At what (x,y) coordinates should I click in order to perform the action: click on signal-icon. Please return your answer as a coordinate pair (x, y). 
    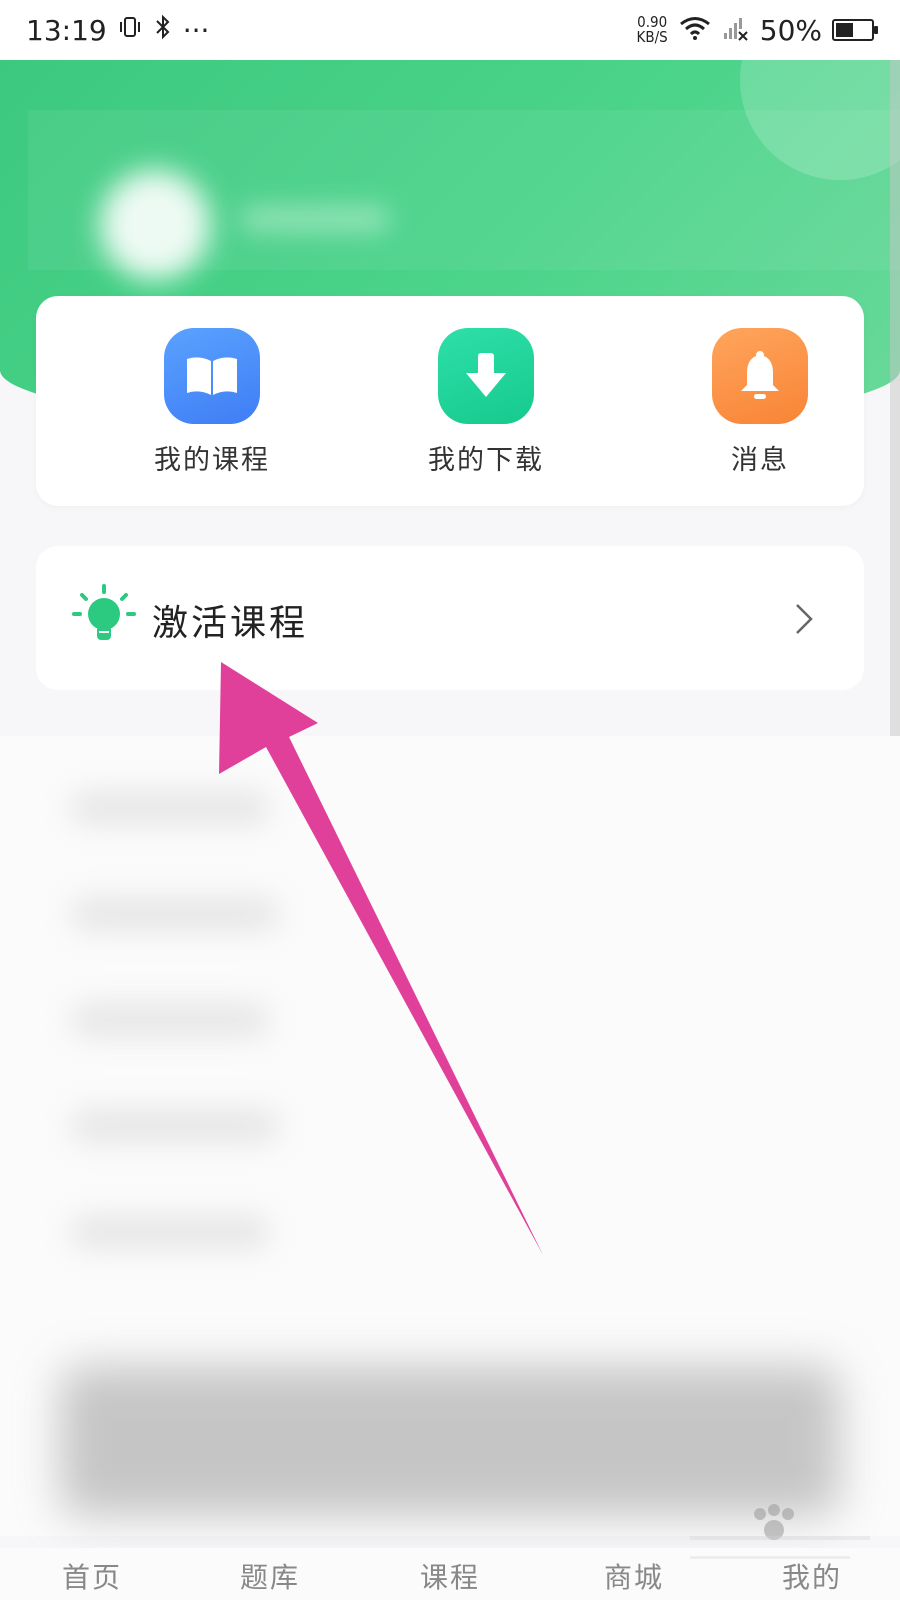
    Looking at the image, I should click on (736, 30).